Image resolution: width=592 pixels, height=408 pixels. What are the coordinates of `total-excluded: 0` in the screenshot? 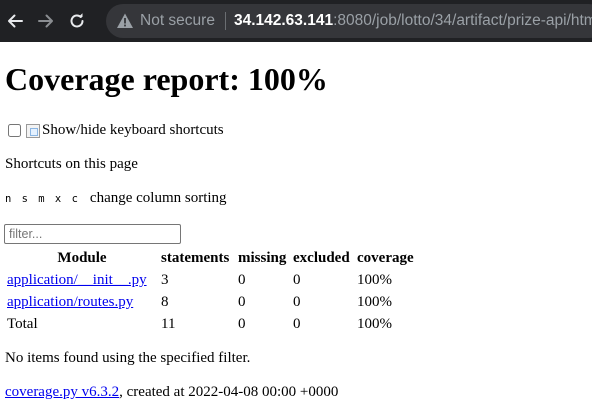 It's located at (297, 324).